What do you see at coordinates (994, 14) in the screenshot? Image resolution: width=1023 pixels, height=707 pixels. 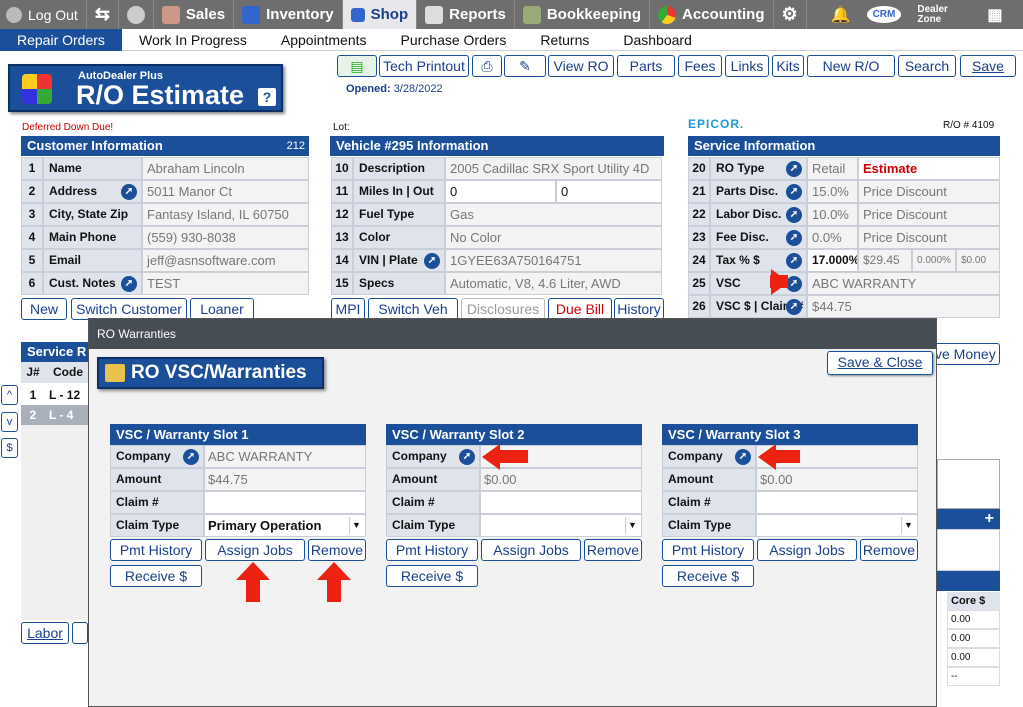 I see `calculator-icon: ▦` at bounding box center [994, 14].